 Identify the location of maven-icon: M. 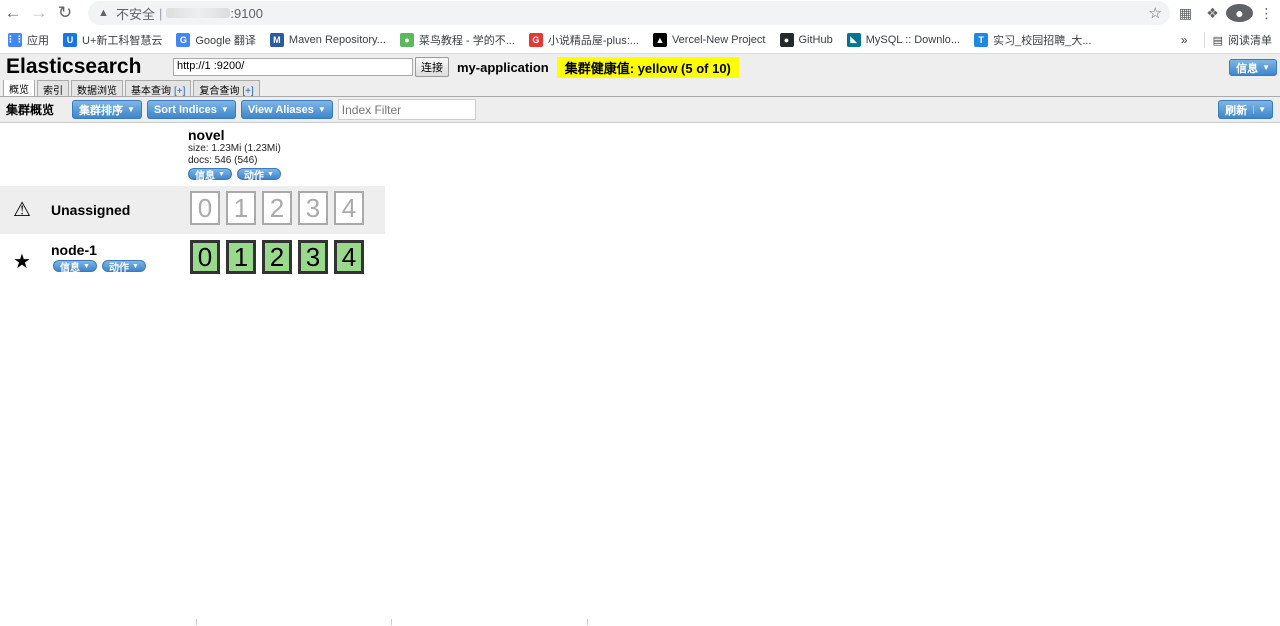
(276, 39).